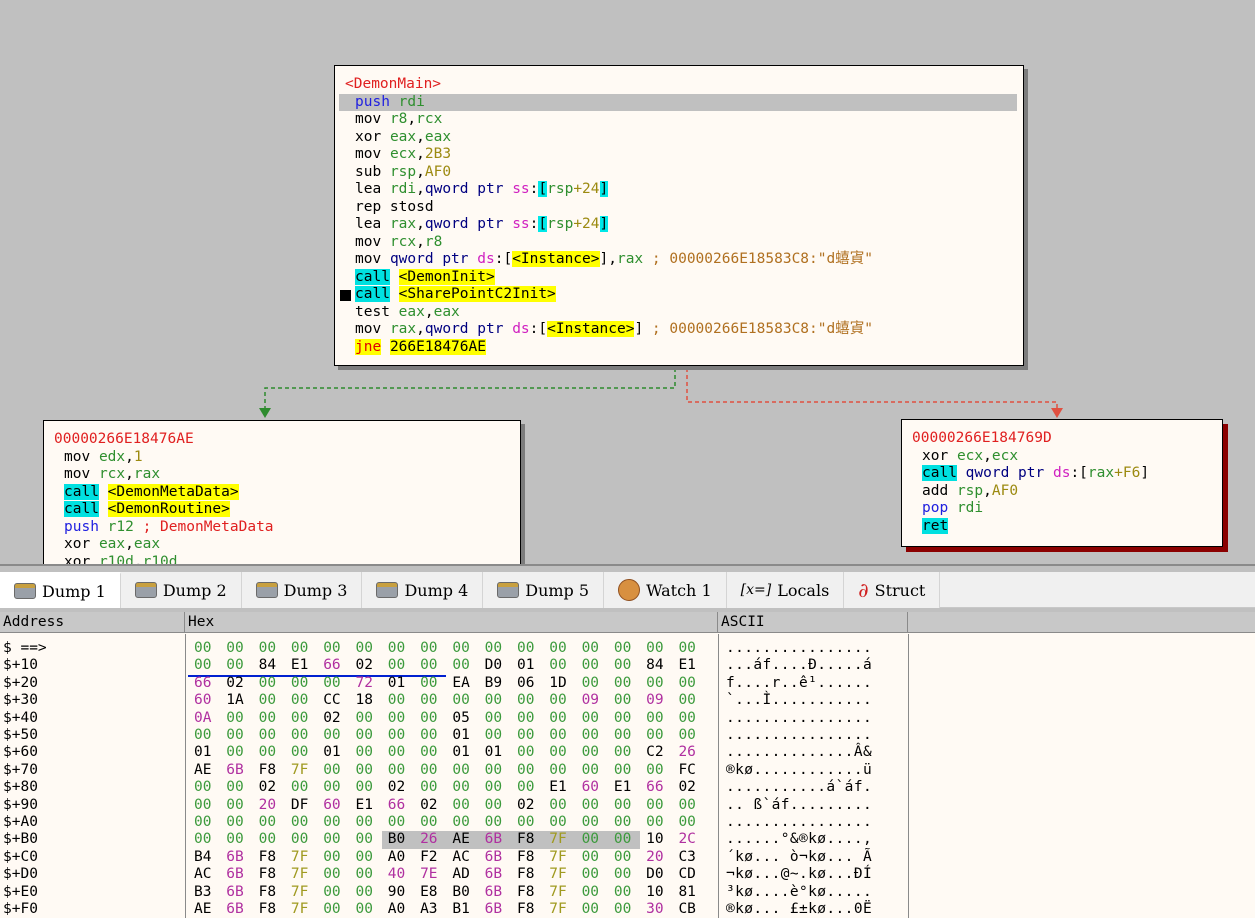 The image size is (1255, 918). I want to click on hex-byte: EA, so click(462, 683).